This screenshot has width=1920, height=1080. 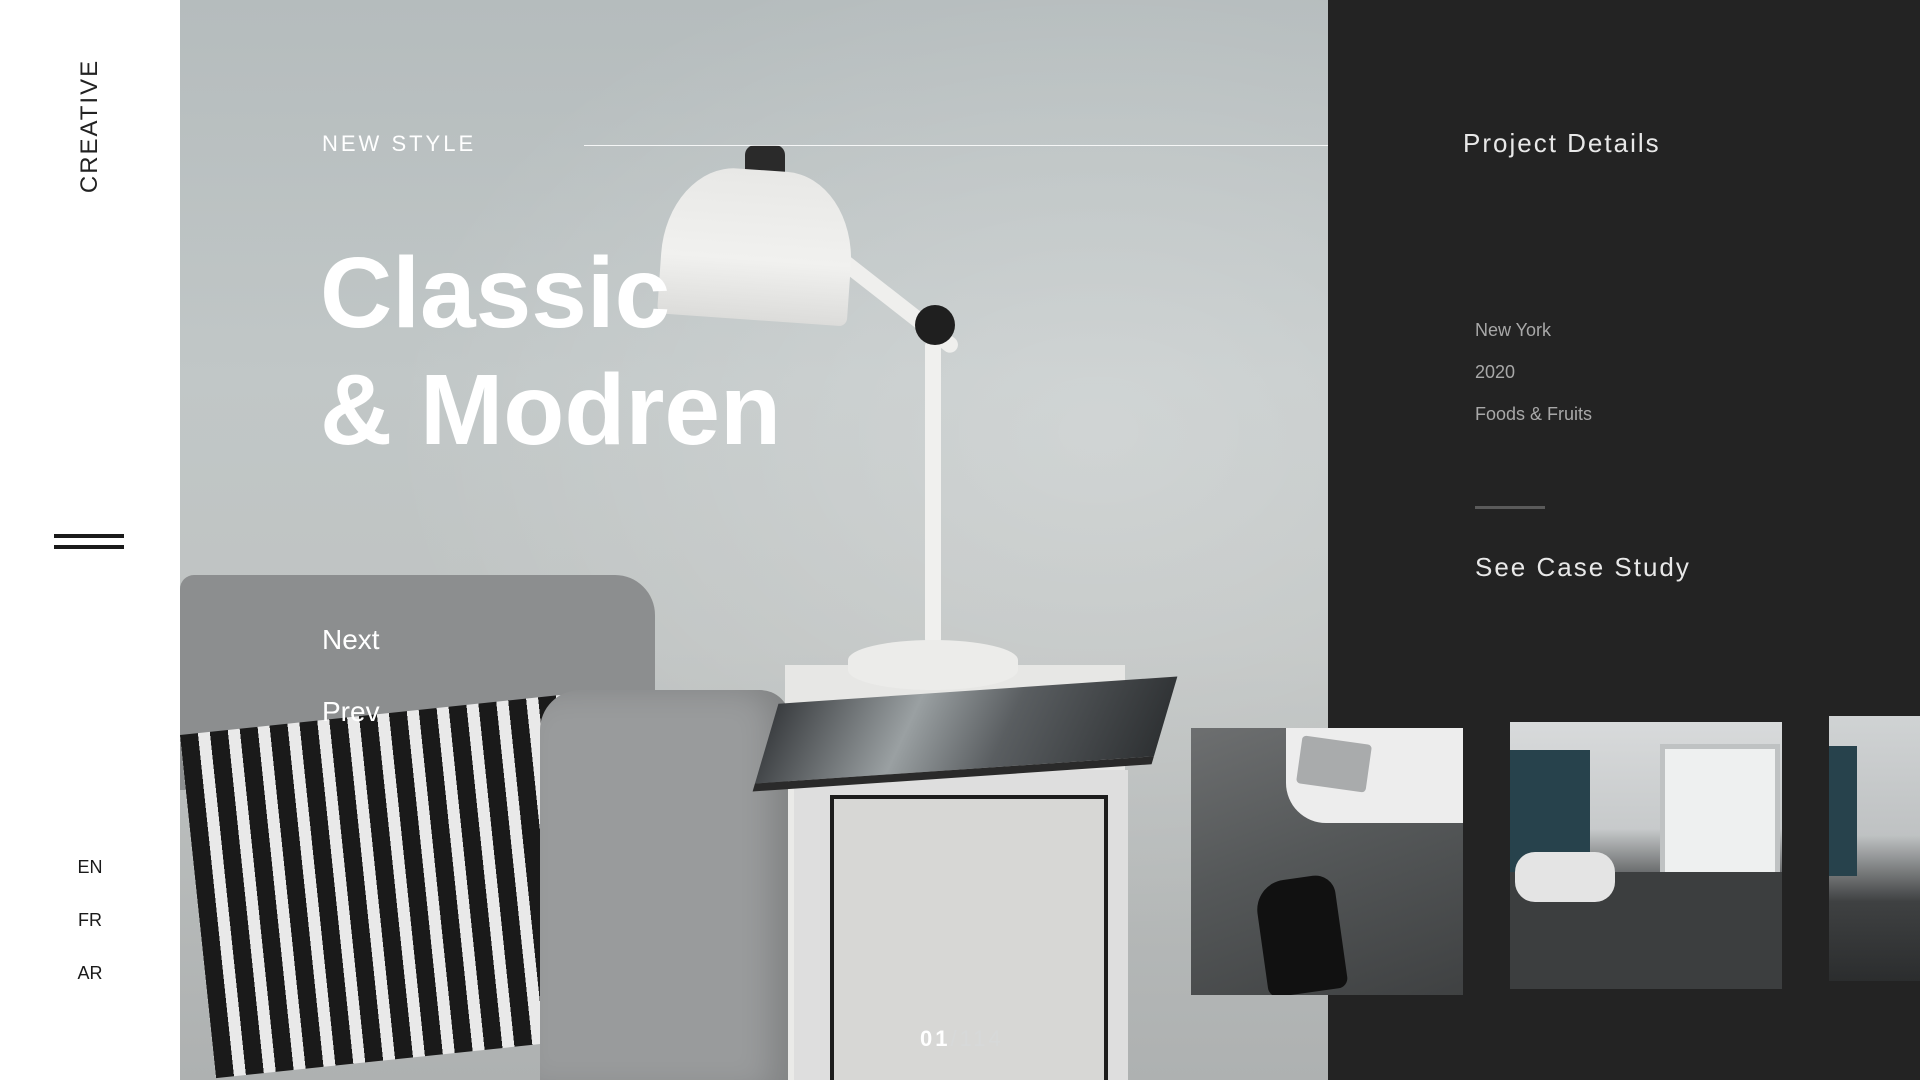 What do you see at coordinates (399, 143) in the screenshot?
I see `hero-eyebrow-label: NEW STYLE` at bounding box center [399, 143].